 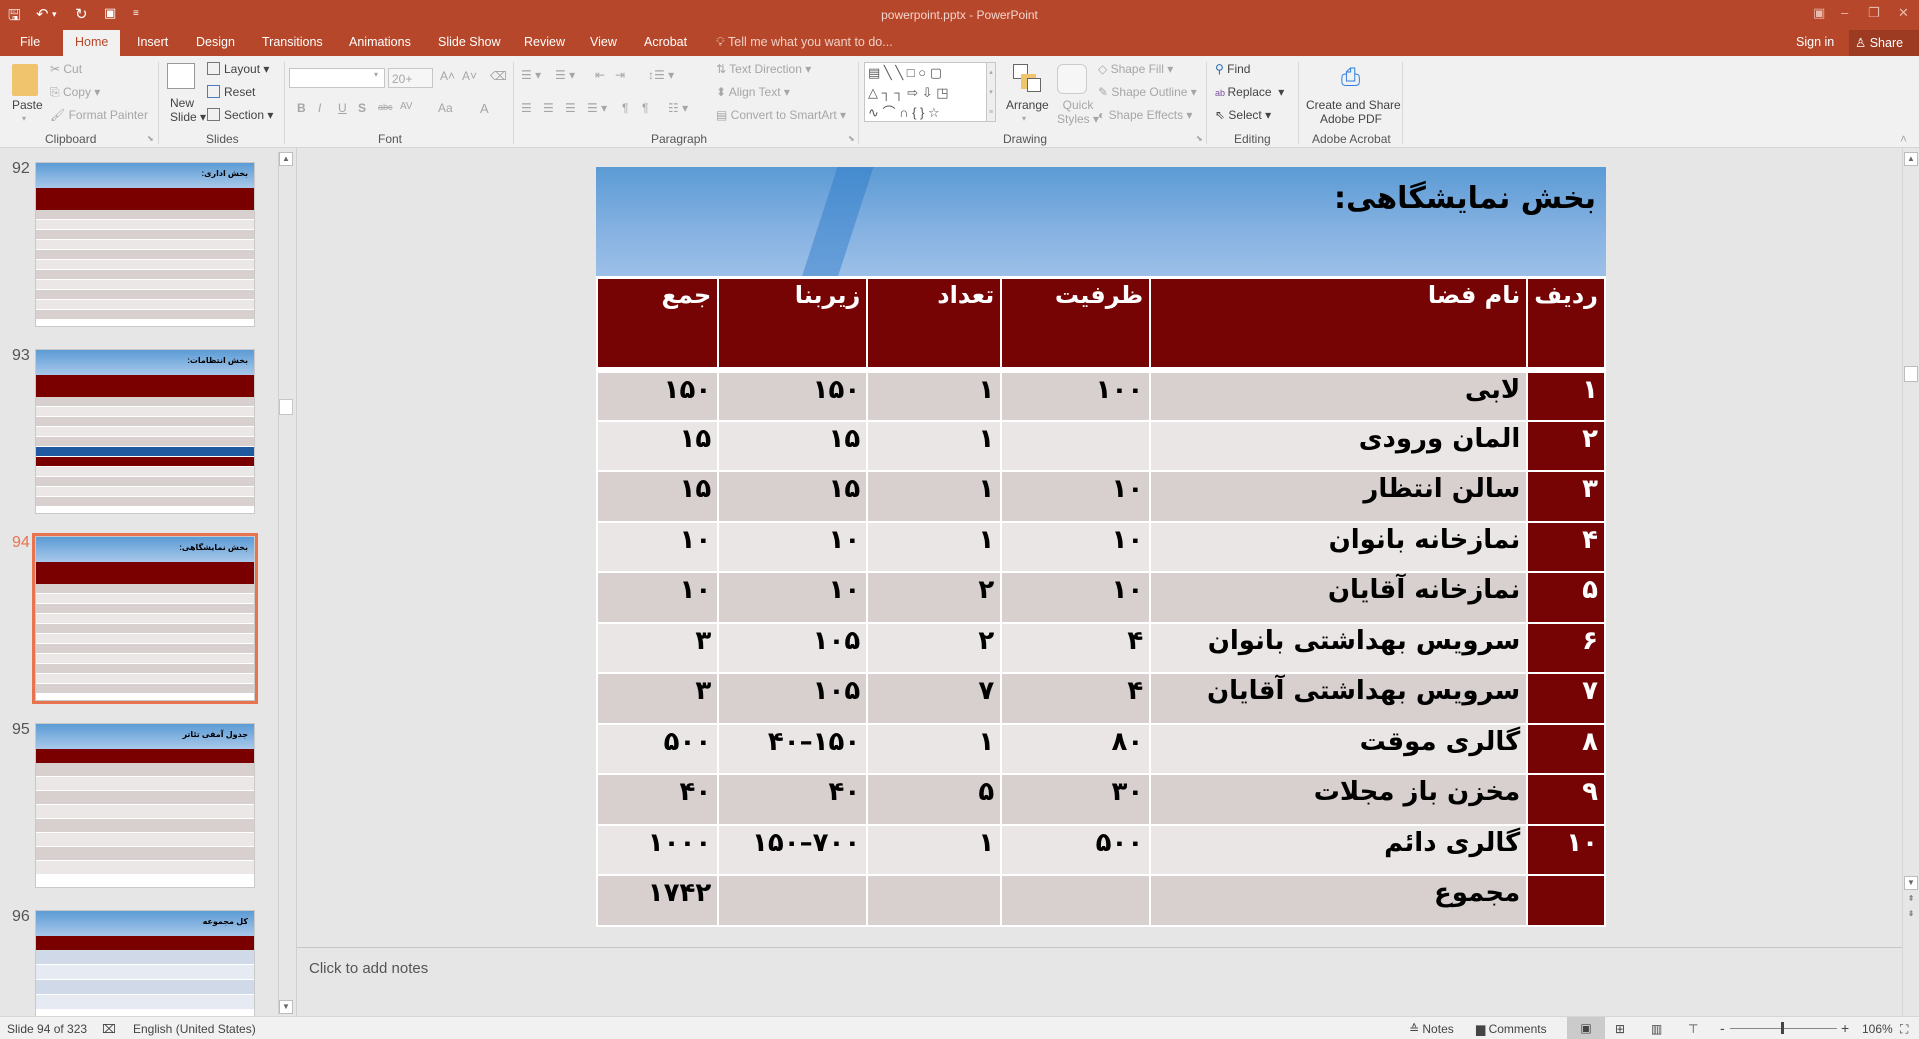 I want to click on header-total: جمع, so click(x=657, y=324).